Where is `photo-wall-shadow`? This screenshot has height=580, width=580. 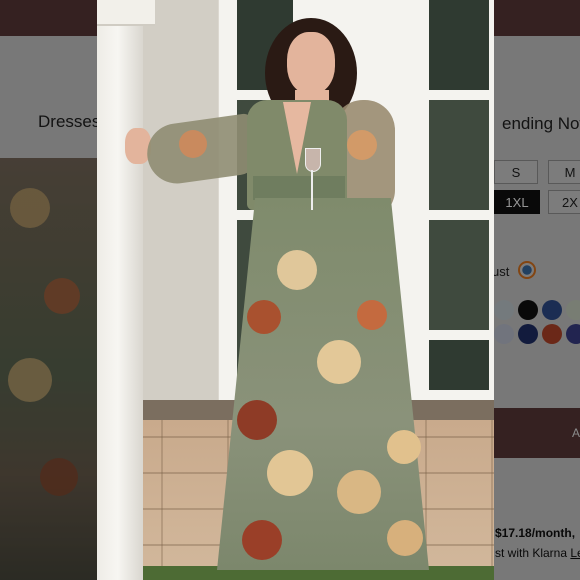 photo-wall-shadow is located at coordinates (180, 210).